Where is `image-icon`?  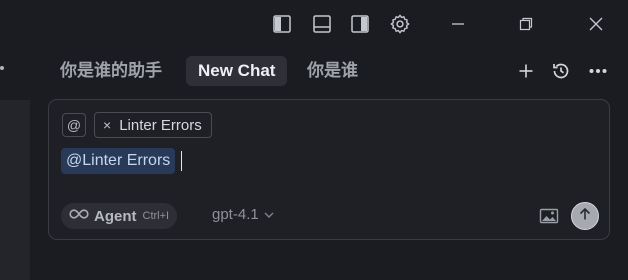
image-icon is located at coordinates (549, 216).